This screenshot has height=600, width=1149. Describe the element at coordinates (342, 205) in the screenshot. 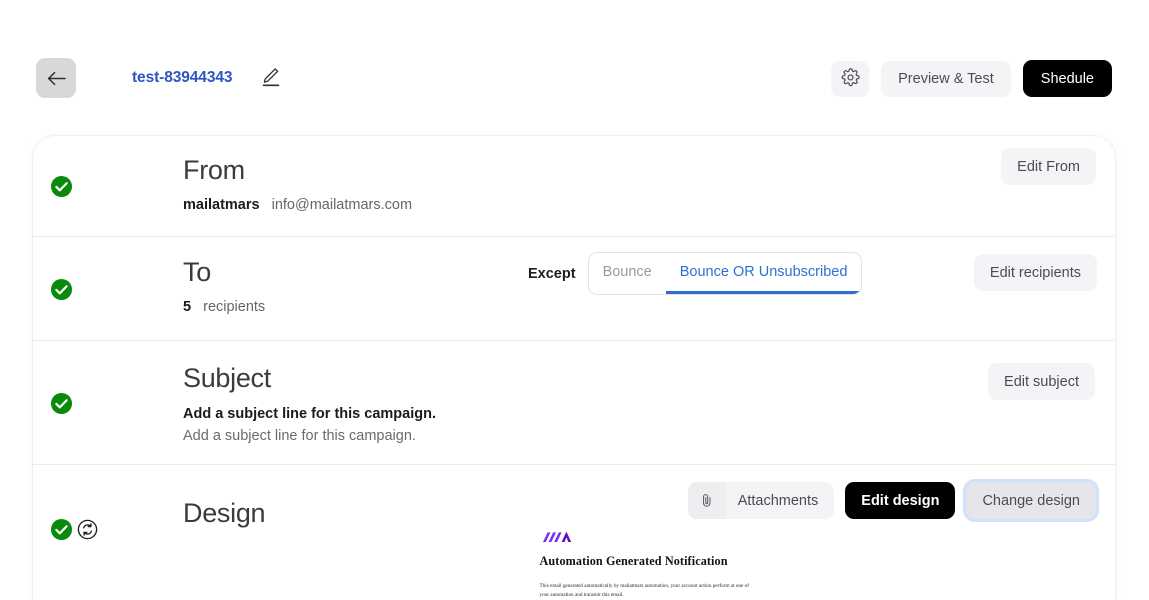

I see `from-sender-email: info@mailatmars.com` at that location.